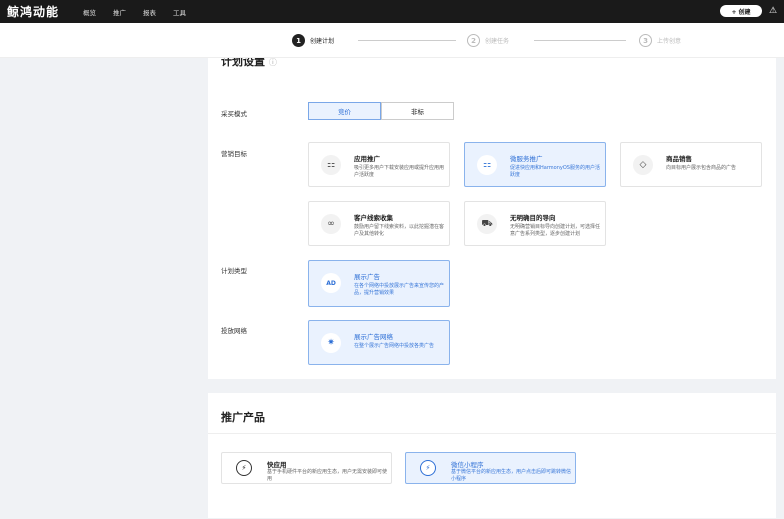  What do you see at coordinates (327, 475) in the screenshot?
I see `product-desc: 基于手机硬件平台的新应用生态，用户无需安装即可使用` at bounding box center [327, 475].